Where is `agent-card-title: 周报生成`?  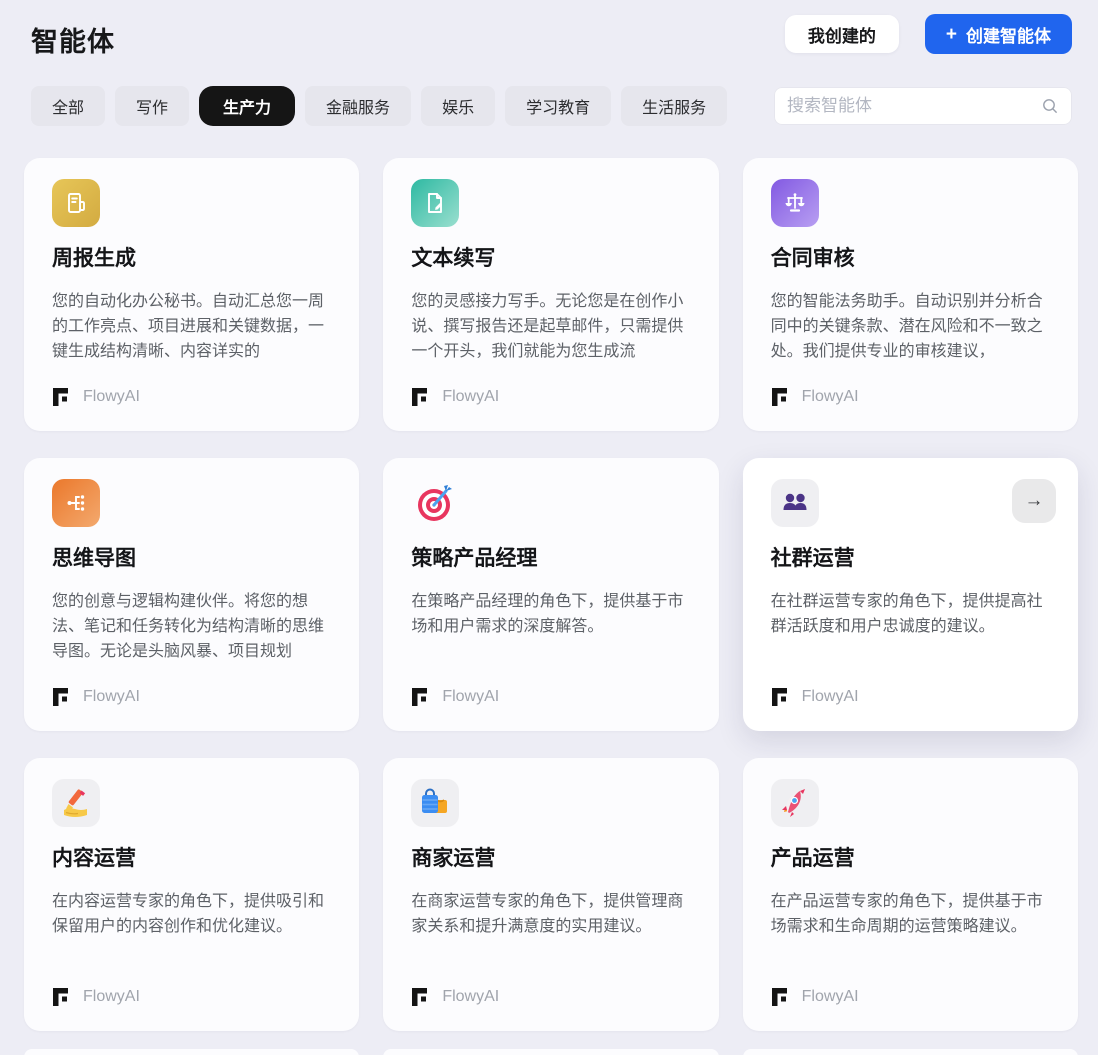 agent-card-title: 周报生成 is located at coordinates (94, 258).